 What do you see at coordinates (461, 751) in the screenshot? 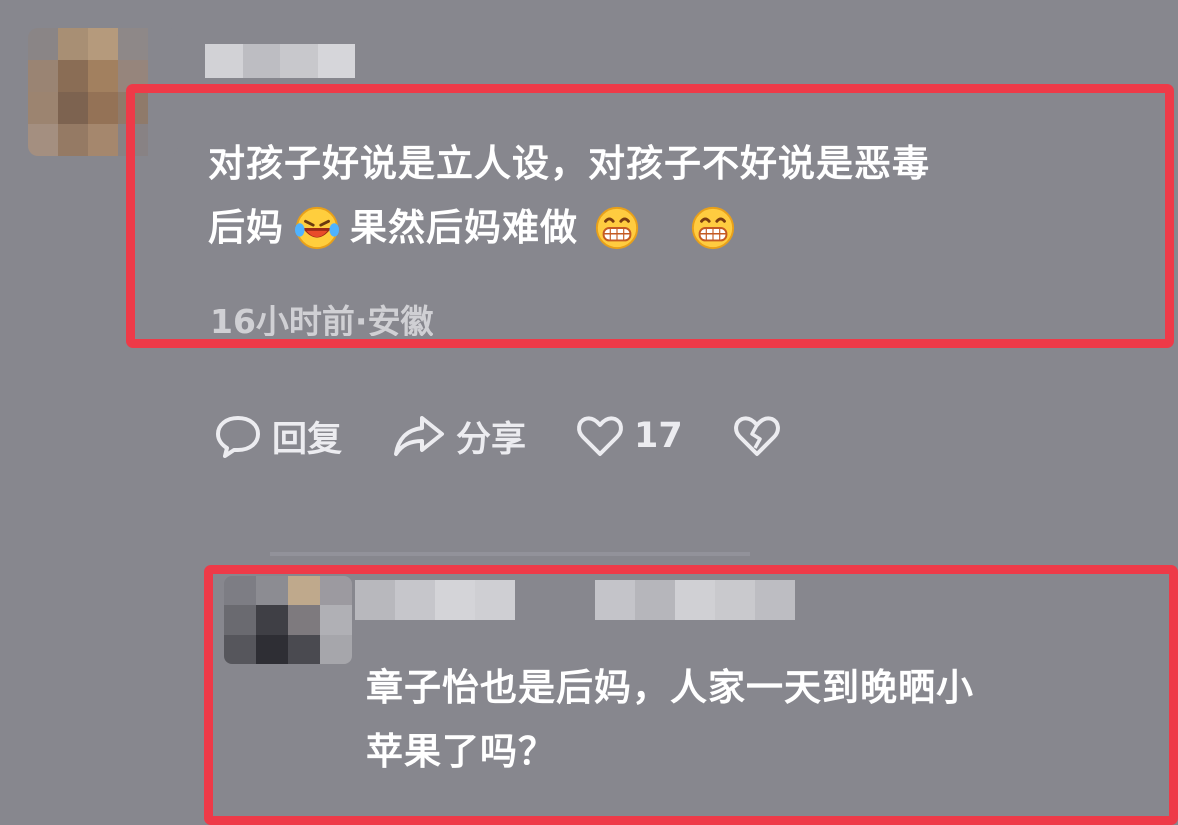
I see `reply-text-line2: 苹果了吗？` at bounding box center [461, 751].